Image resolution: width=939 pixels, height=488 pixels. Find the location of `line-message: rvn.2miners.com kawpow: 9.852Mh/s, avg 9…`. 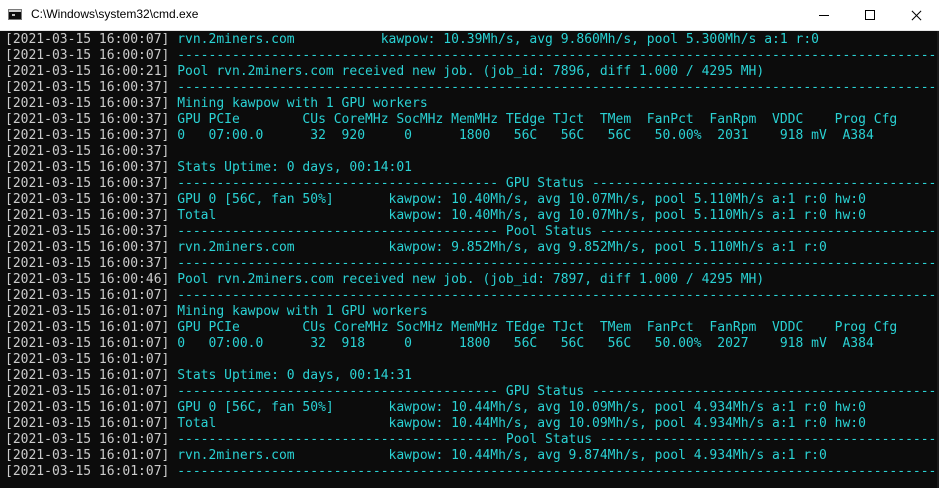

line-message: rvn.2miners.com kawpow: 9.852Mh/s, avg 9… is located at coordinates (498, 247).